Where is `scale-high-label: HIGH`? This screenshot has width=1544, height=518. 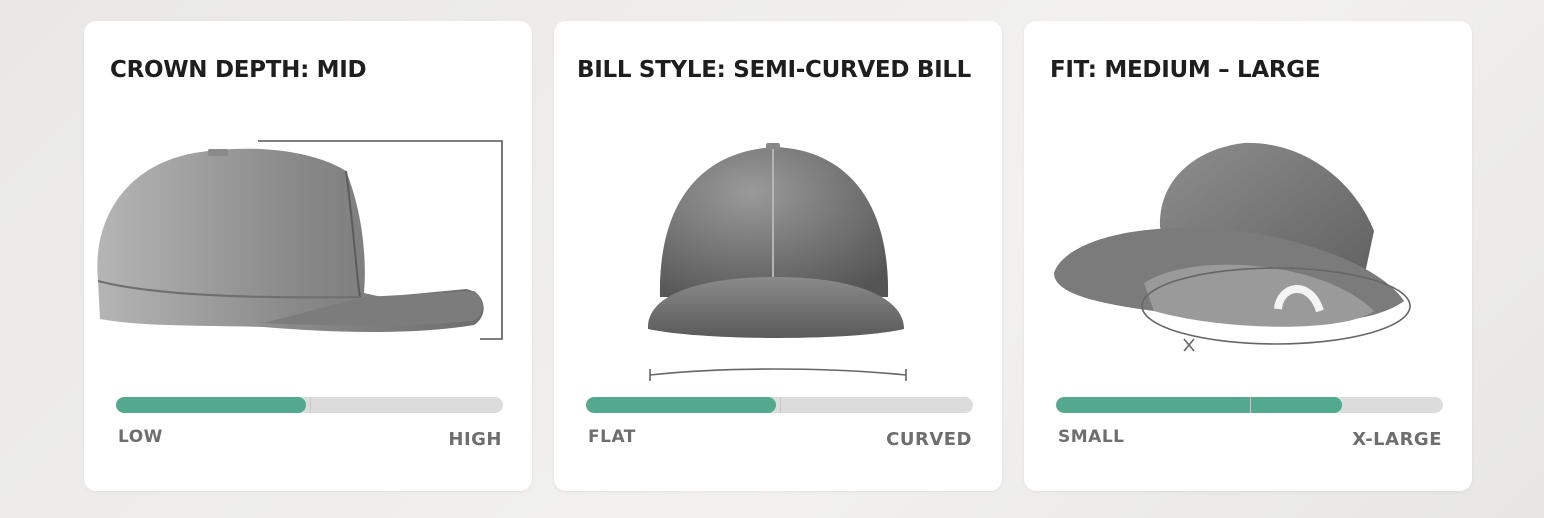
scale-high-label: HIGH is located at coordinates (475, 439).